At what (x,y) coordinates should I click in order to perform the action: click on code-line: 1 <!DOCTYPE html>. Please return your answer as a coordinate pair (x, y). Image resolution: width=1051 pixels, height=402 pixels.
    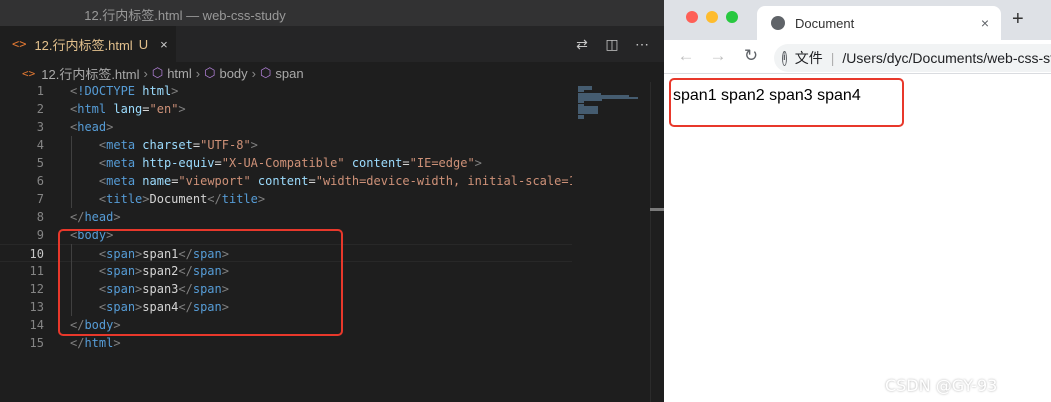
    Looking at the image, I should click on (286, 91).